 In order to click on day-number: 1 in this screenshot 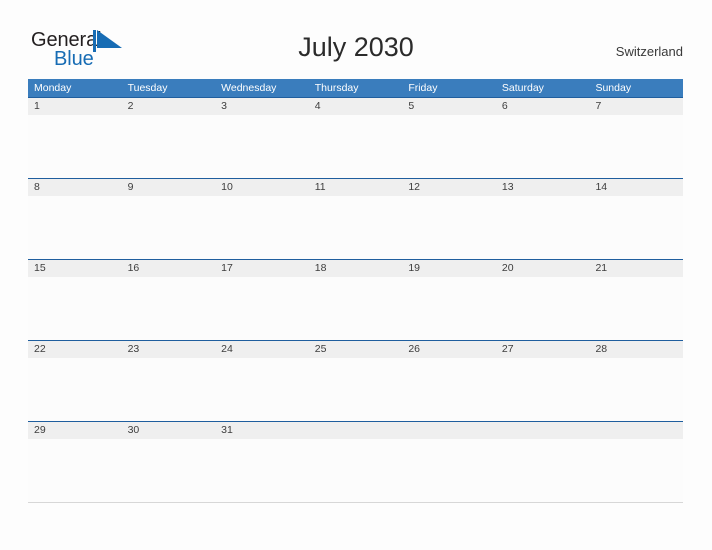, I will do `click(75, 106)`.